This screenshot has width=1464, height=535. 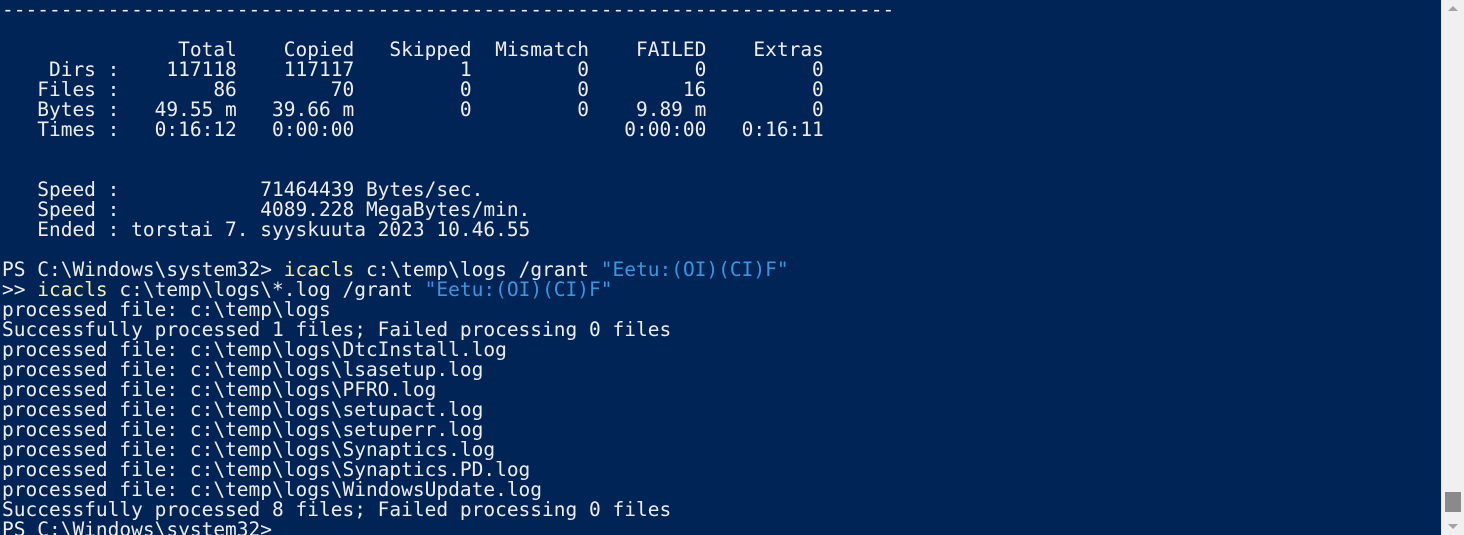 I want to click on scrollbar-thumb, so click(x=1453, y=502).